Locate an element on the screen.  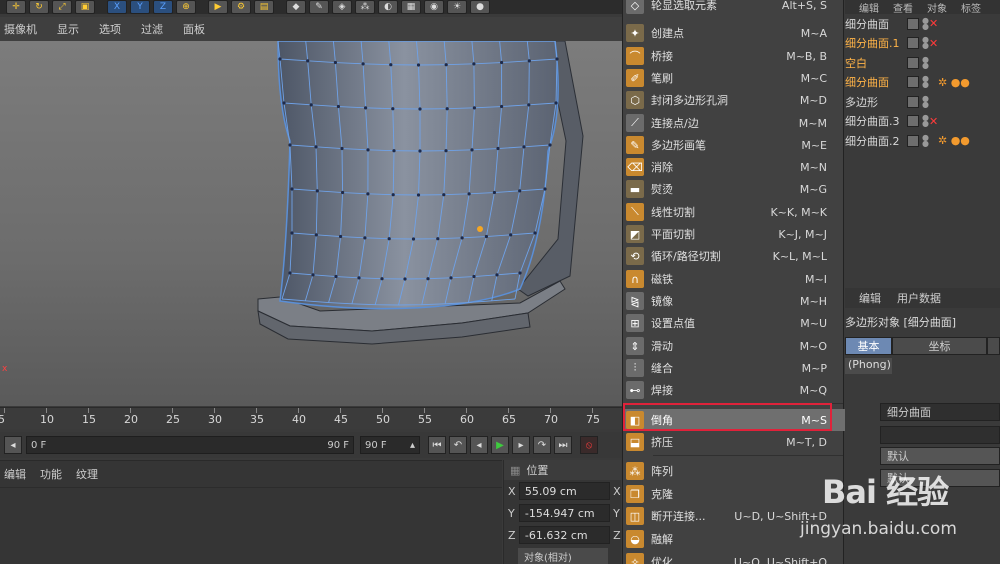
object-name: 细分曲面.2 is located at coordinates (875, 141).